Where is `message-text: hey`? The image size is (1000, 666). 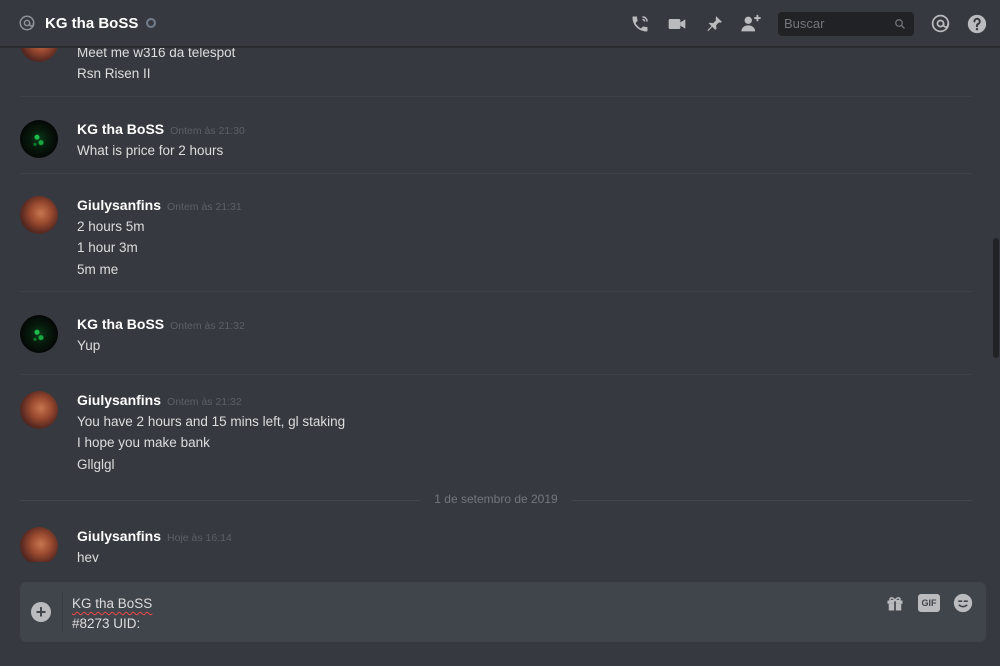
message-text: hey is located at coordinates (88, 556).